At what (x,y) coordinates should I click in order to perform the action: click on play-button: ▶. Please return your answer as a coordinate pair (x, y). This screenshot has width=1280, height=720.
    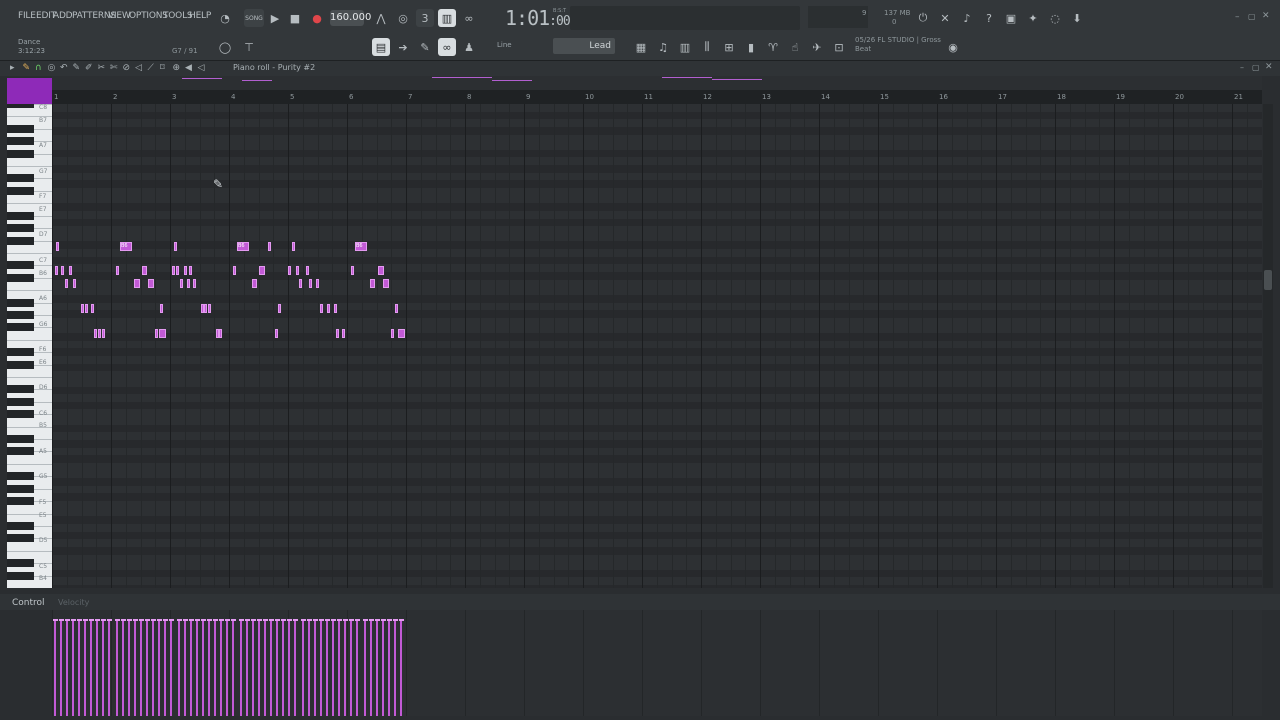
    Looking at the image, I should click on (275, 18).